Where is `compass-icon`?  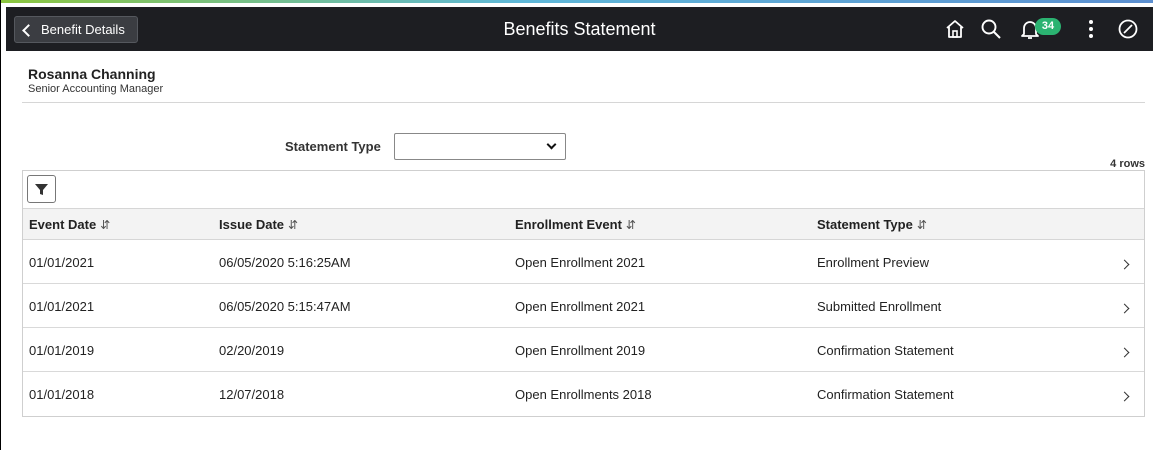 compass-icon is located at coordinates (1128, 29).